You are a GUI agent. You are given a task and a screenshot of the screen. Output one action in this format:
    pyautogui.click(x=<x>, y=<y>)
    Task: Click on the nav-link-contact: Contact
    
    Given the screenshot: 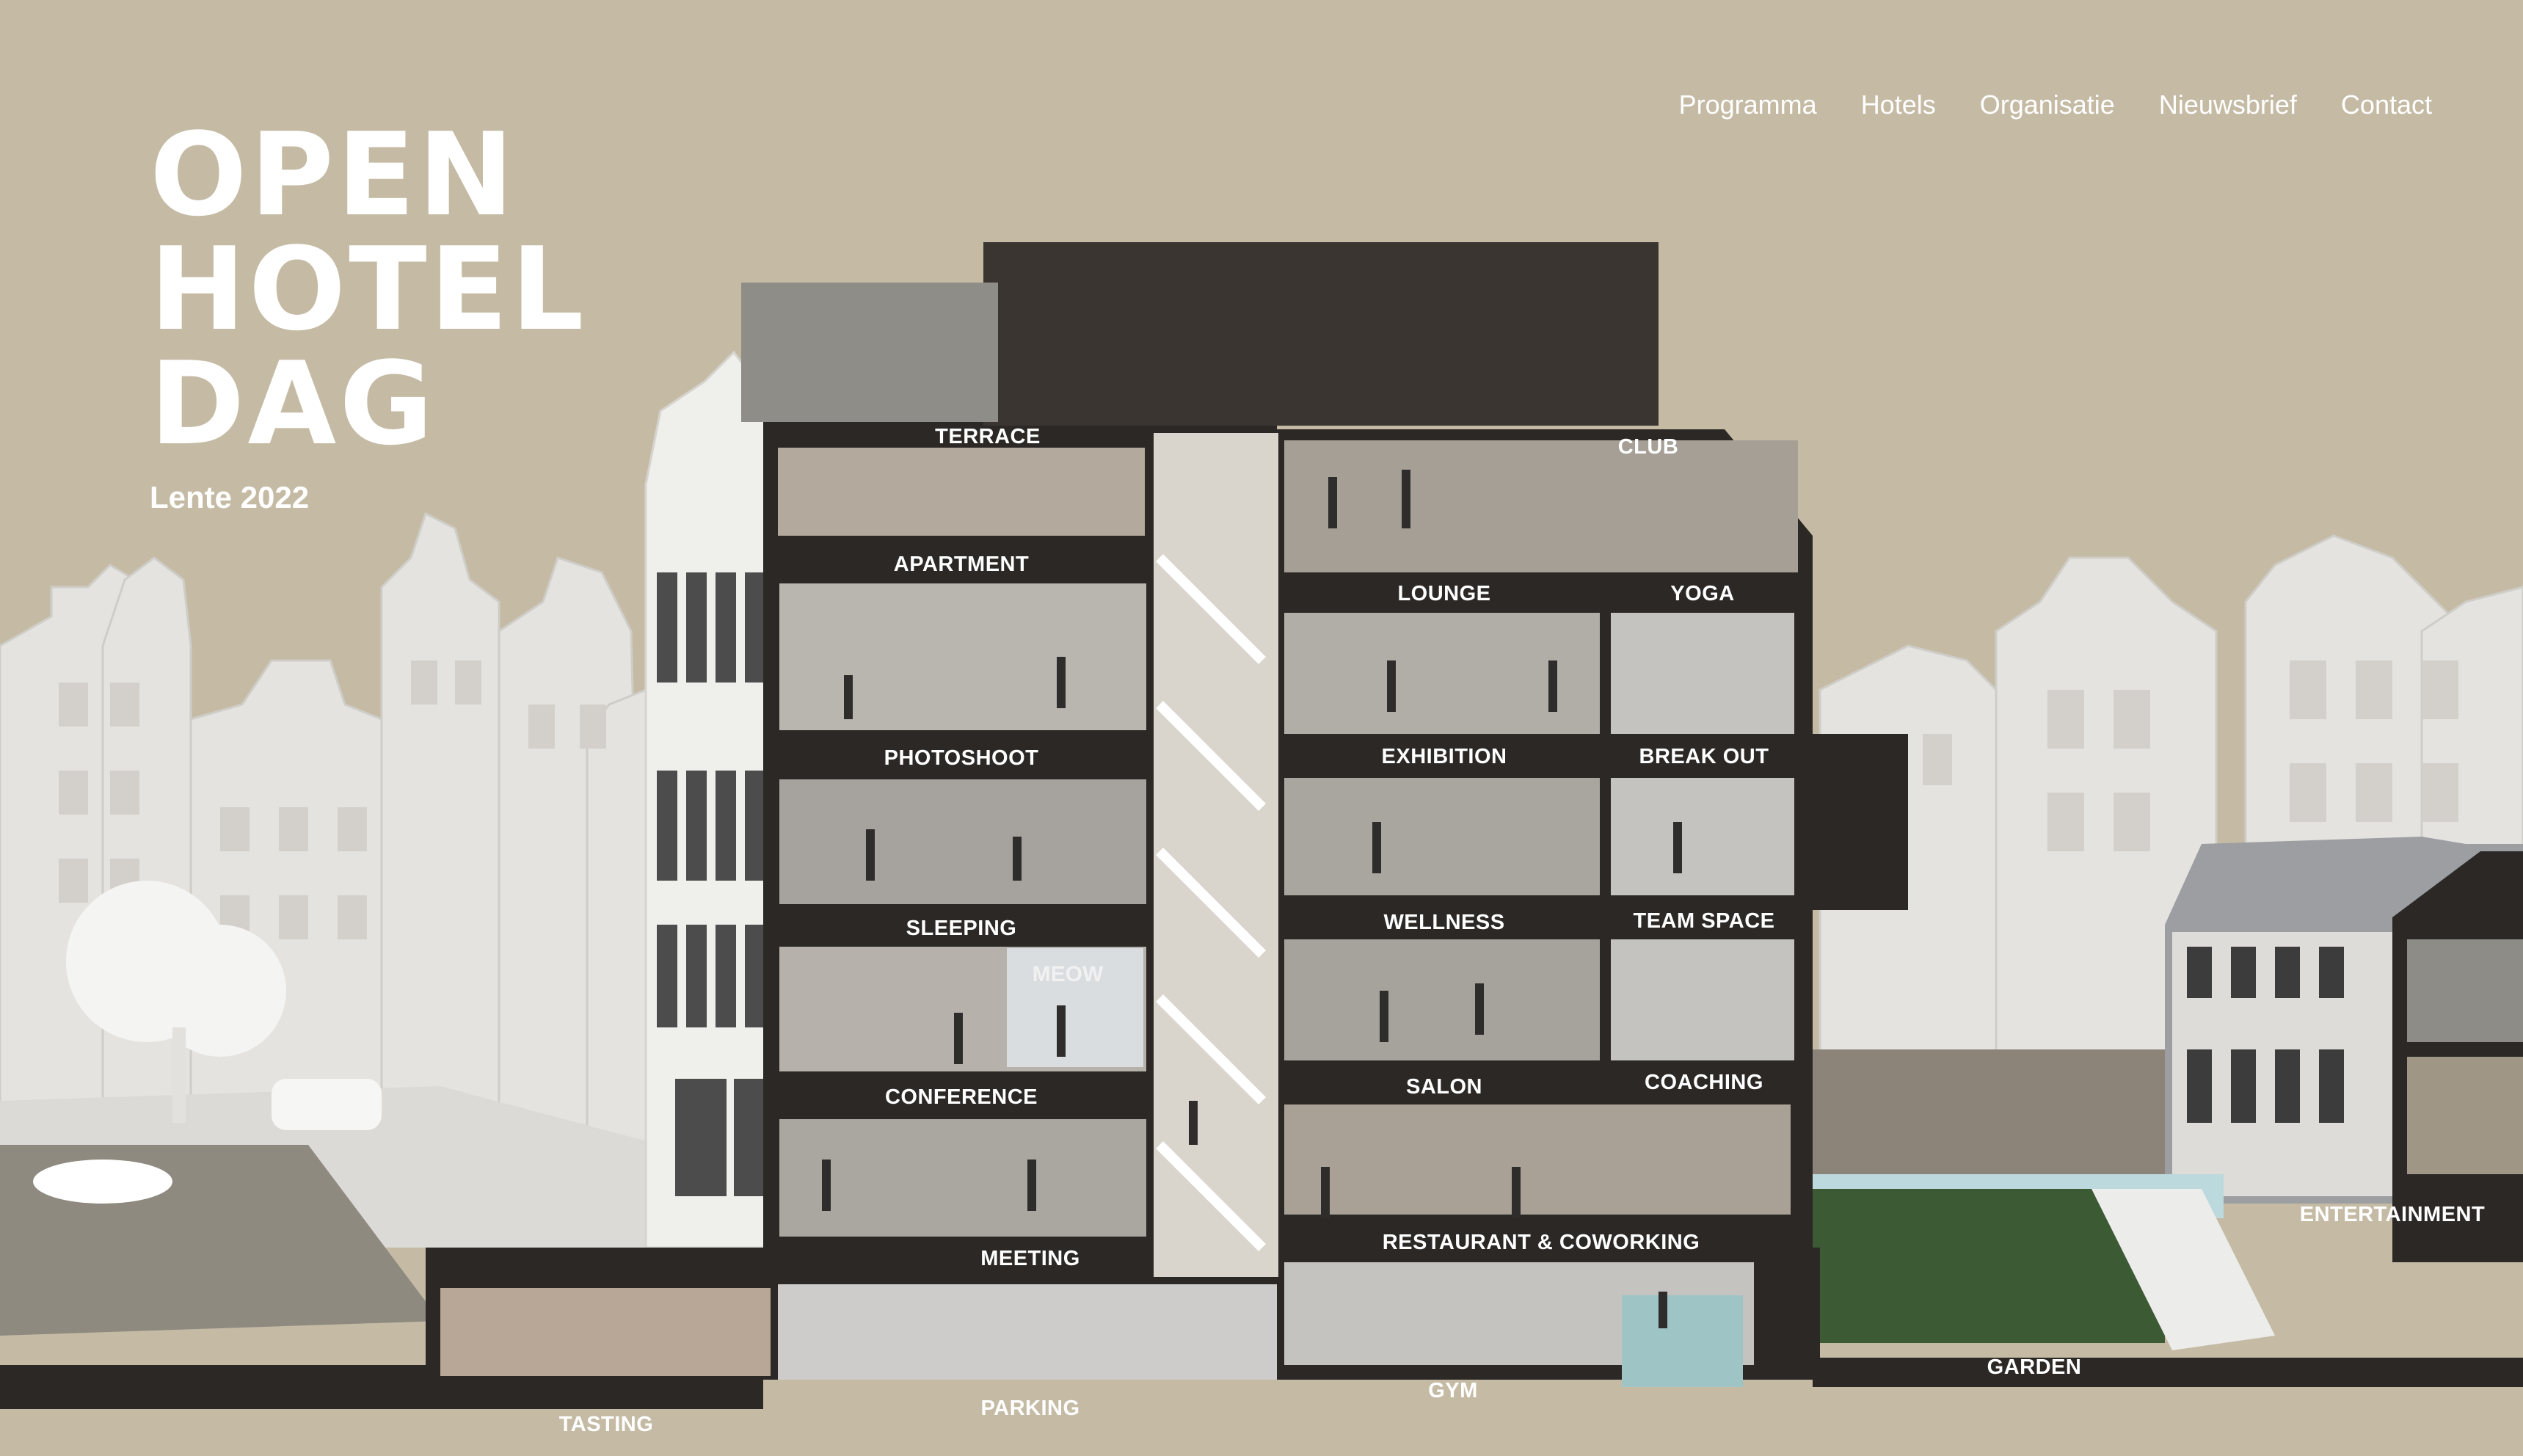 What is the action you would take?
    pyautogui.click(x=2386, y=105)
    